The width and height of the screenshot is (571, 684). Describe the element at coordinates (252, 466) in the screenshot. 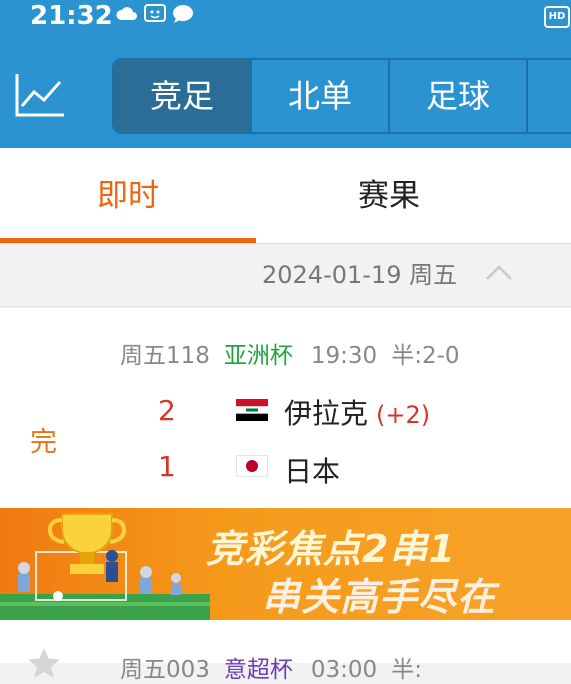

I see `japan-flag-icon` at that location.